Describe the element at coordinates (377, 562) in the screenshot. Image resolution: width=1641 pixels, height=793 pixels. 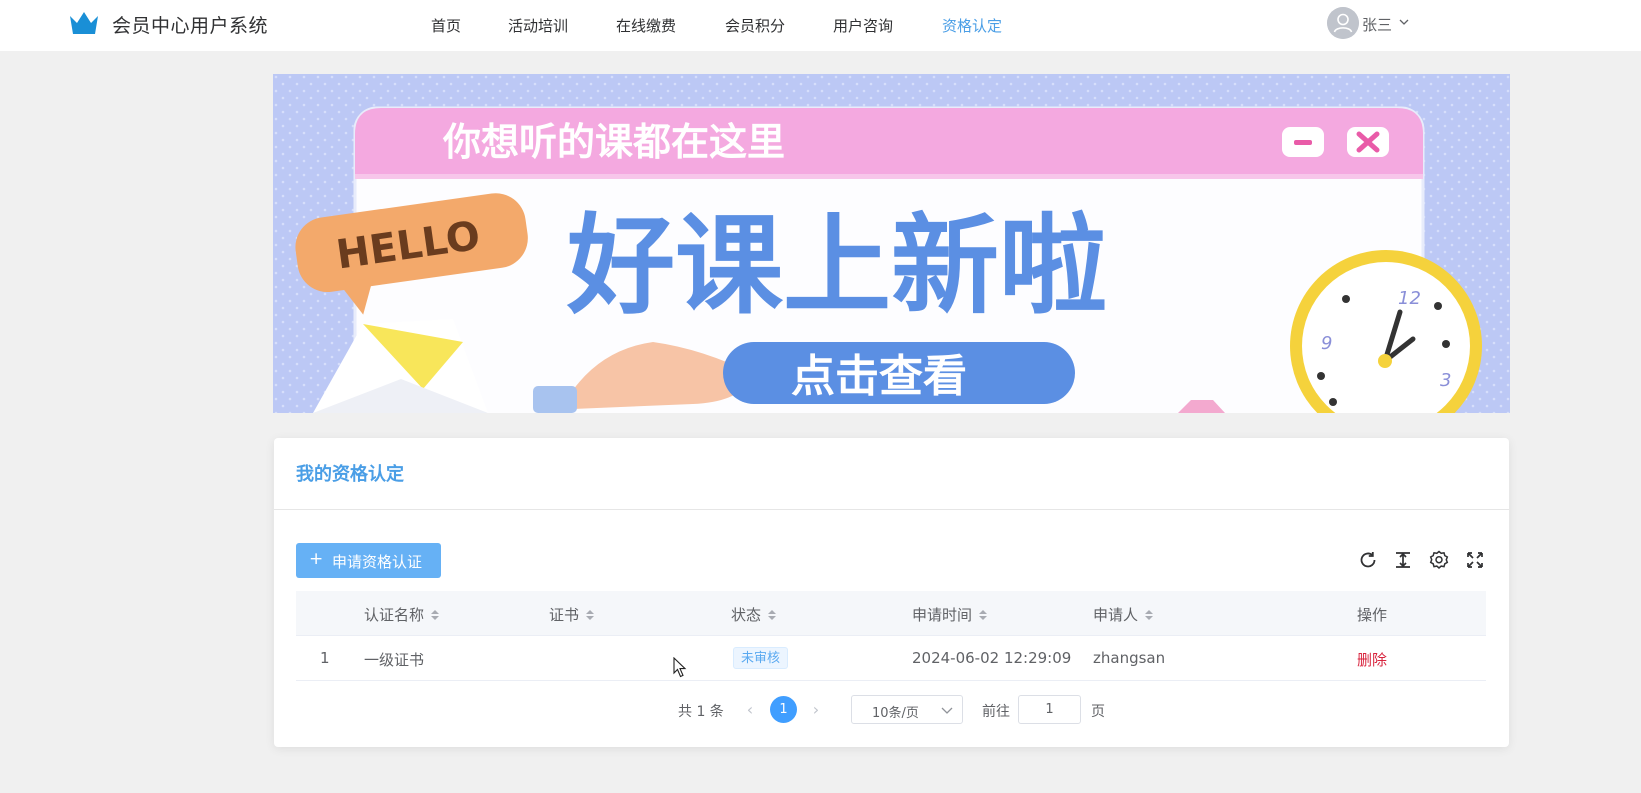
I see `apply-button-label: 申请资格认证` at that location.